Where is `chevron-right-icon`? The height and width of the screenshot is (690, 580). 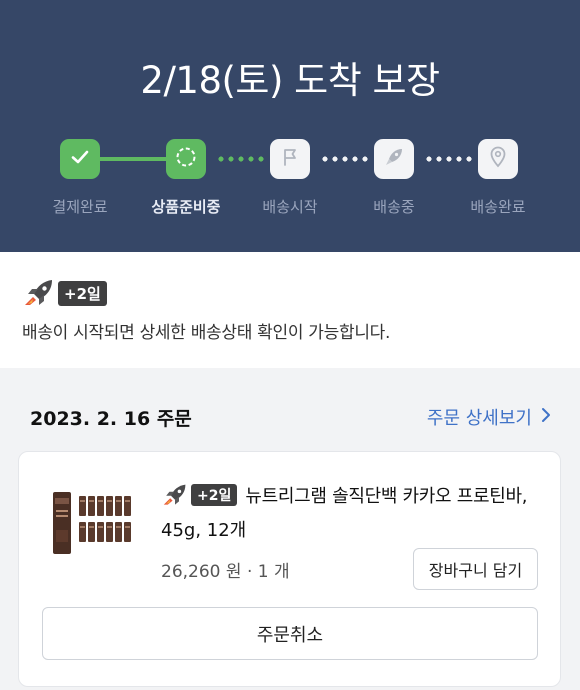 chevron-right-icon is located at coordinates (546, 417).